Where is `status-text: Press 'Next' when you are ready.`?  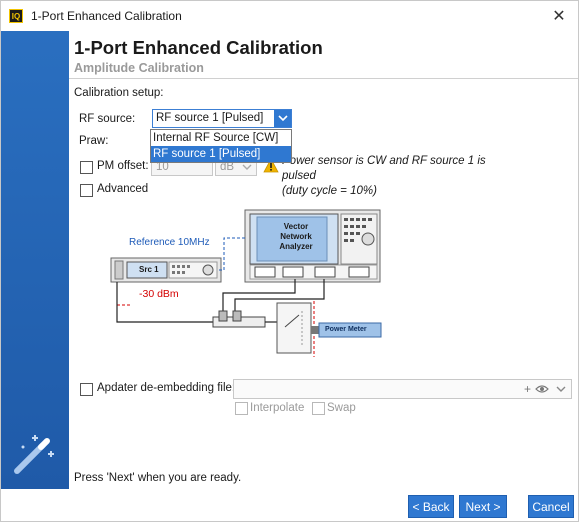
status-text: Press 'Next' when you are ready. is located at coordinates (158, 478).